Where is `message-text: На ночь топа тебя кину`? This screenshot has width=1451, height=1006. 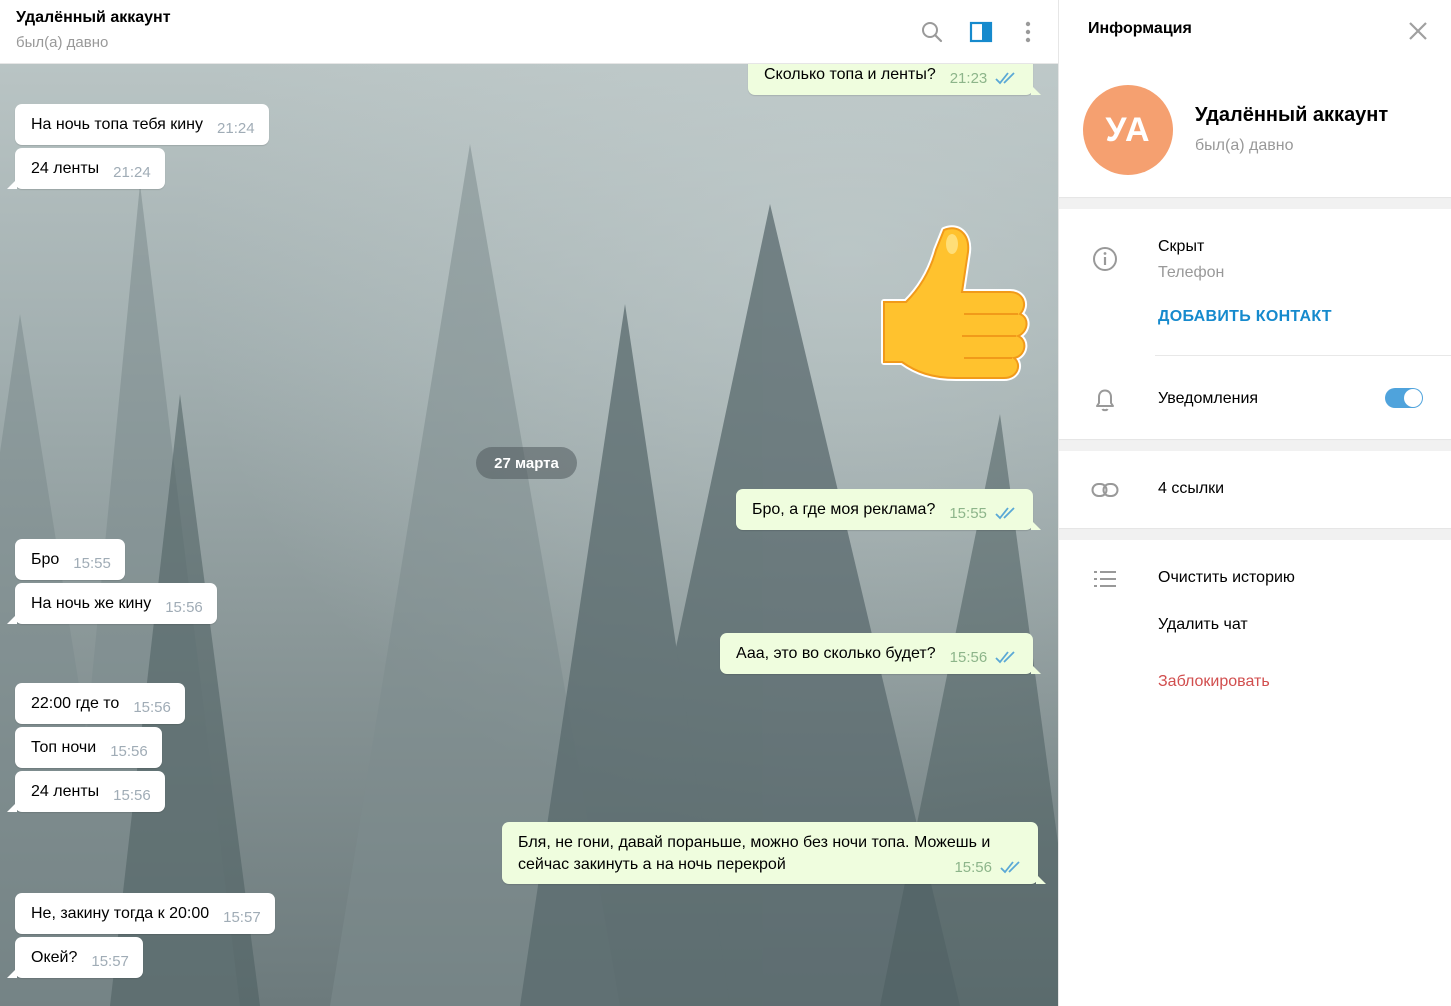 message-text: На ночь топа тебя кину is located at coordinates (117, 124).